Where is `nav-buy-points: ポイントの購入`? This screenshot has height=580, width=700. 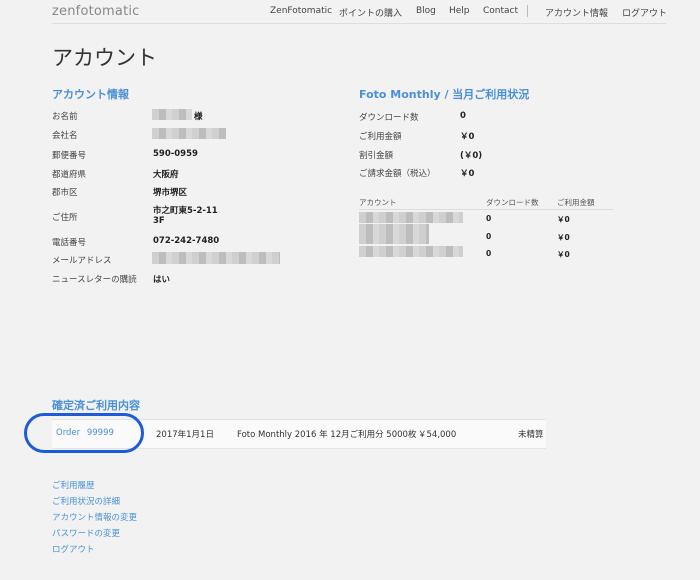
nav-buy-points: ポイントの購入 is located at coordinates (370, 12).